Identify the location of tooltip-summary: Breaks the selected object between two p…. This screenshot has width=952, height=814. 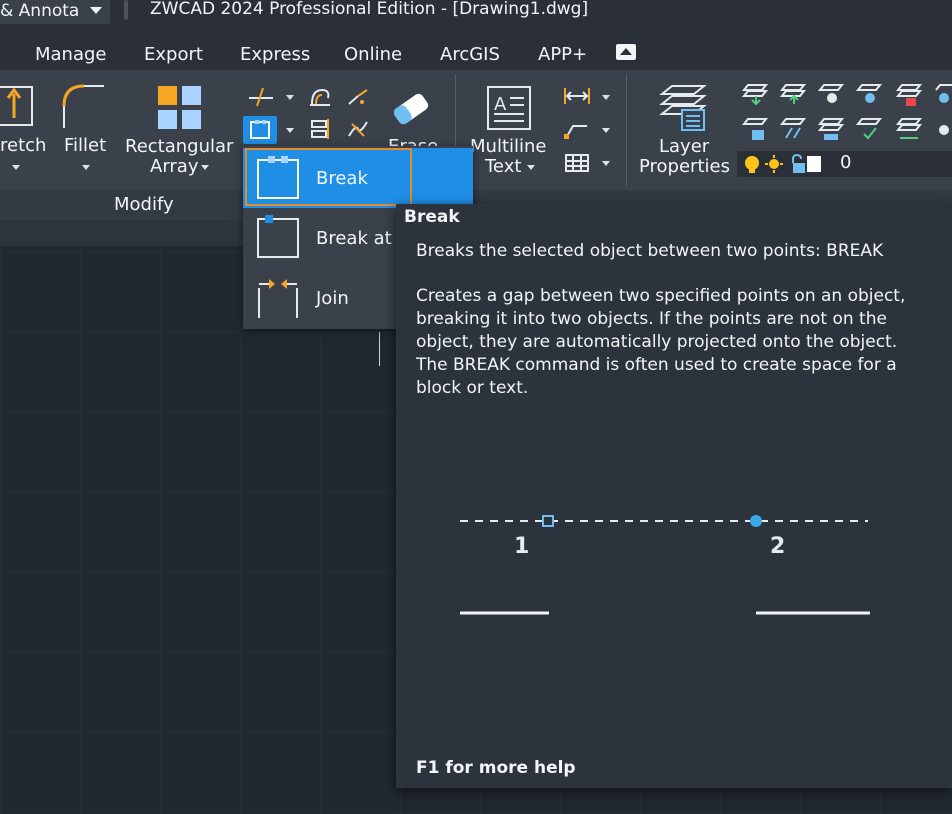
(650, 251).